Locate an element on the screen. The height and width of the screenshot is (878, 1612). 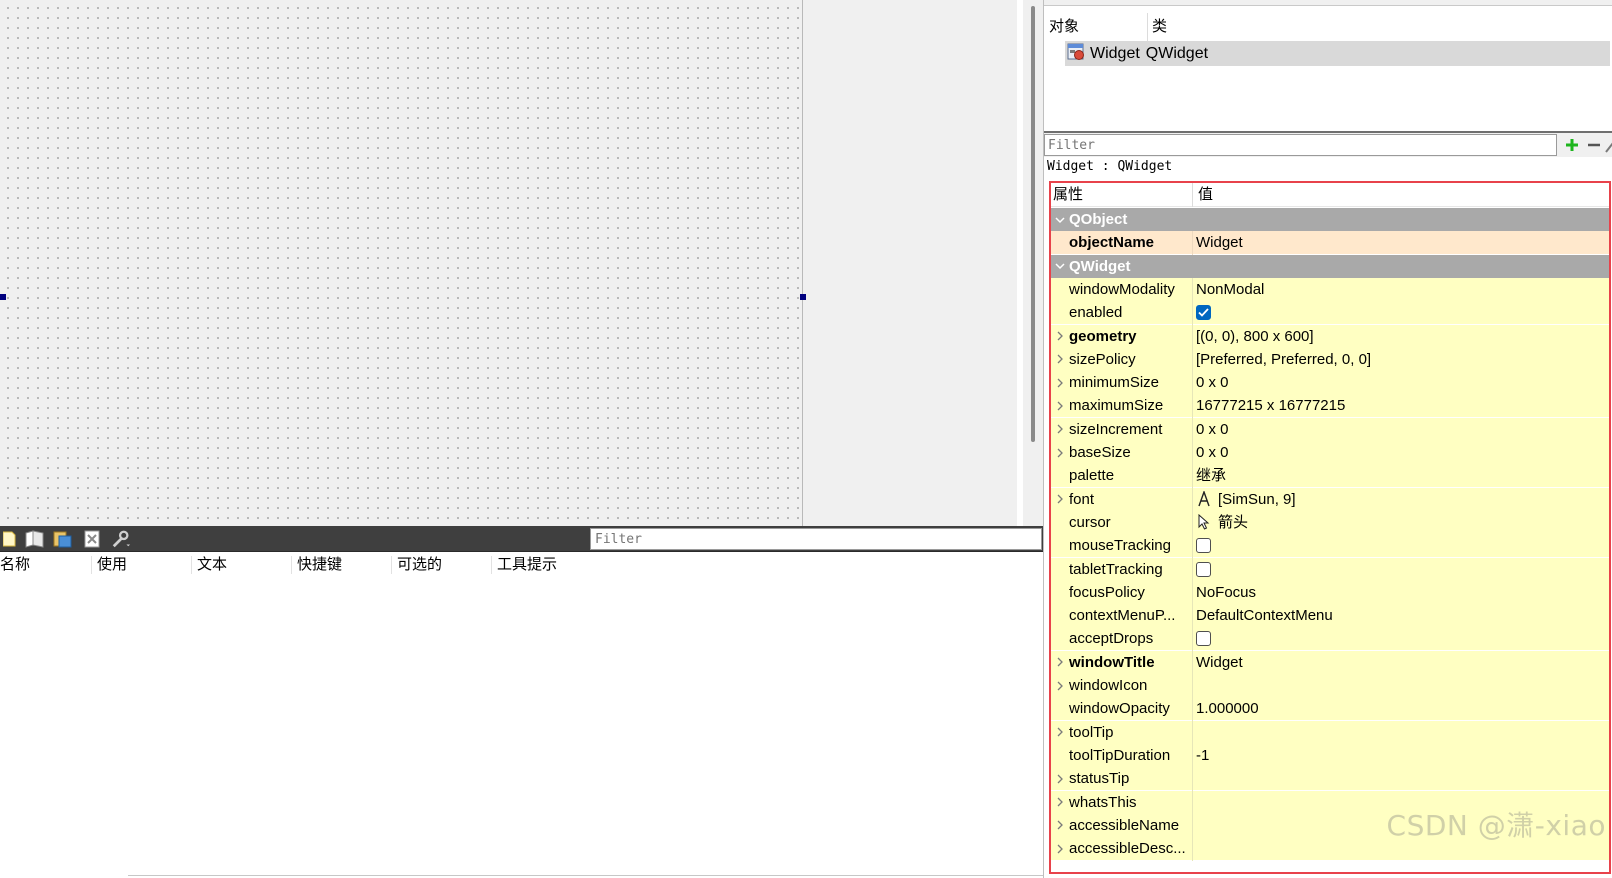
copy-action-icon is located at coordinates (35, 539).